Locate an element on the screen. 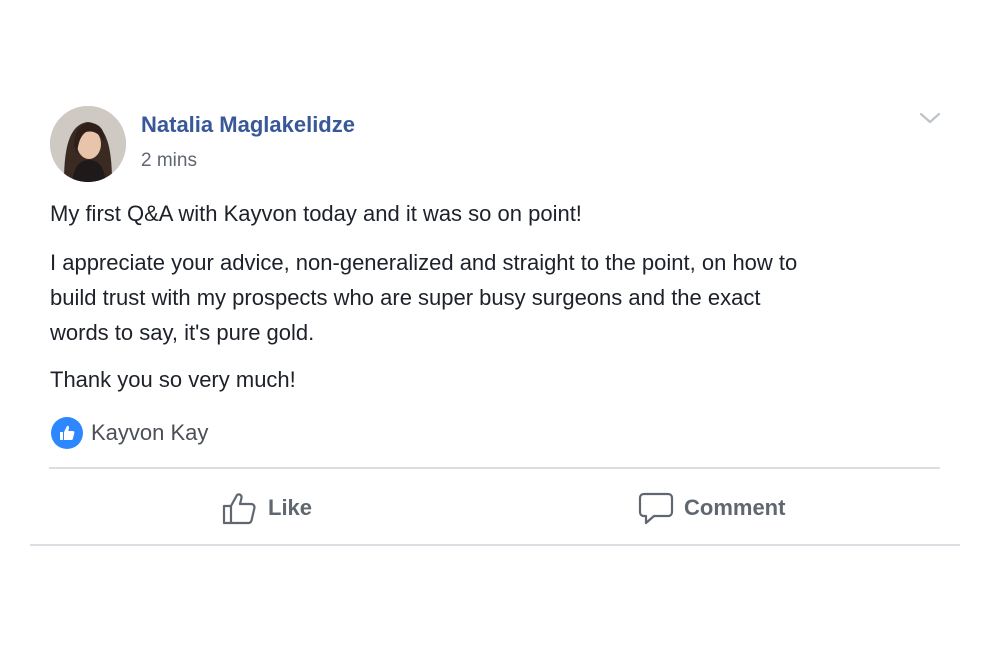  reactor-name: Kayvon Kay is located at coordinates (150, 432).